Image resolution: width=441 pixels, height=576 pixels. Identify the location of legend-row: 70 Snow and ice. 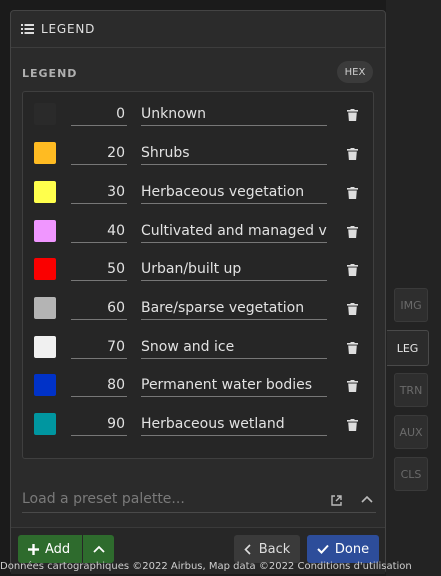
(198, 355).